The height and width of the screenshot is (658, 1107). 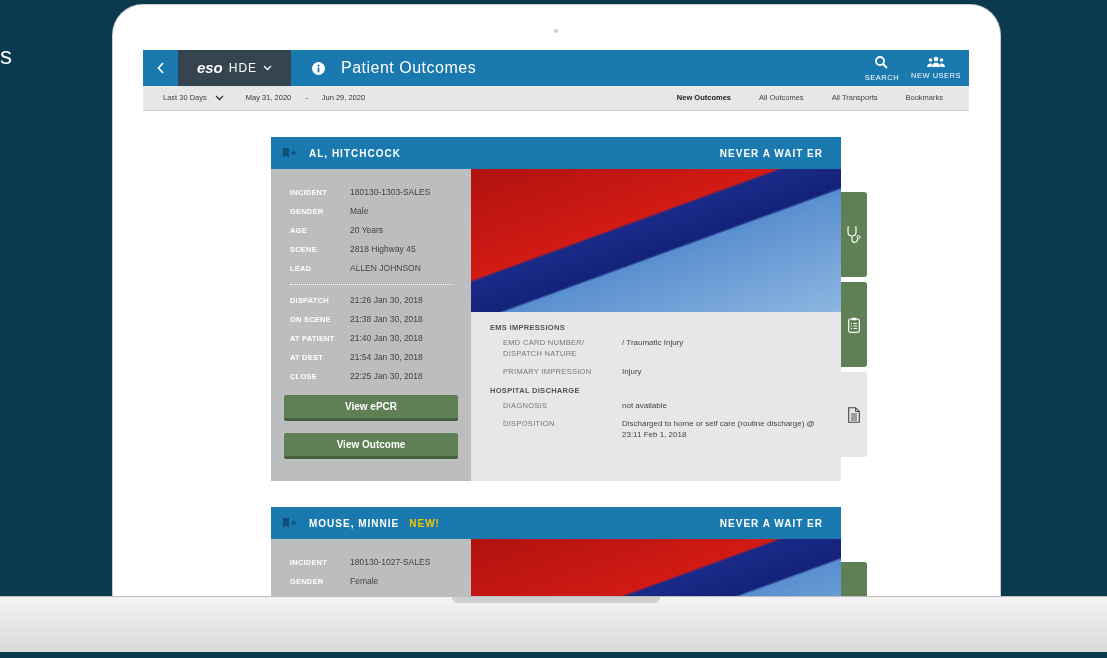 I want to click on field-value: Male, so click(x=359, y=211).